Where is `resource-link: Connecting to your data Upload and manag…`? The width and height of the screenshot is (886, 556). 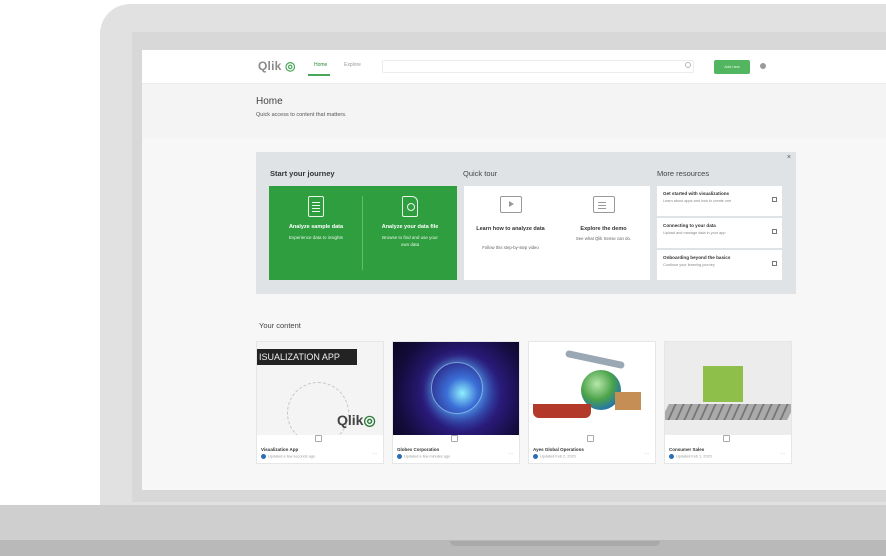
resource-link: Connecting to your data Upload and manag… is located at coordinates (719, 233).